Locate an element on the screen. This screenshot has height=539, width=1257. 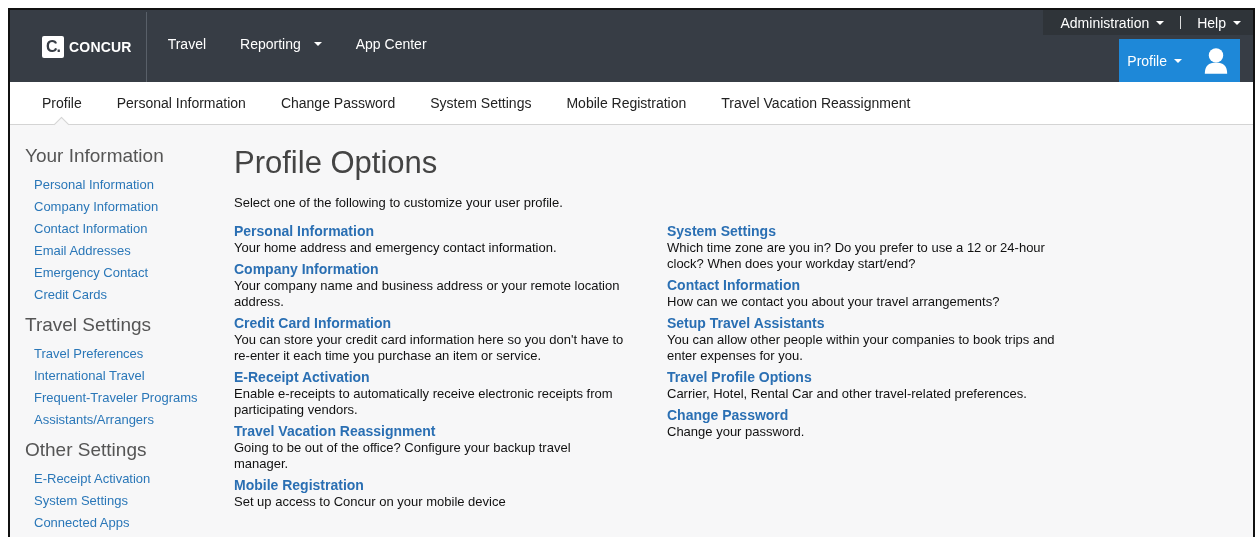
nav-link: Reporting is located at coordinates (281, 44).